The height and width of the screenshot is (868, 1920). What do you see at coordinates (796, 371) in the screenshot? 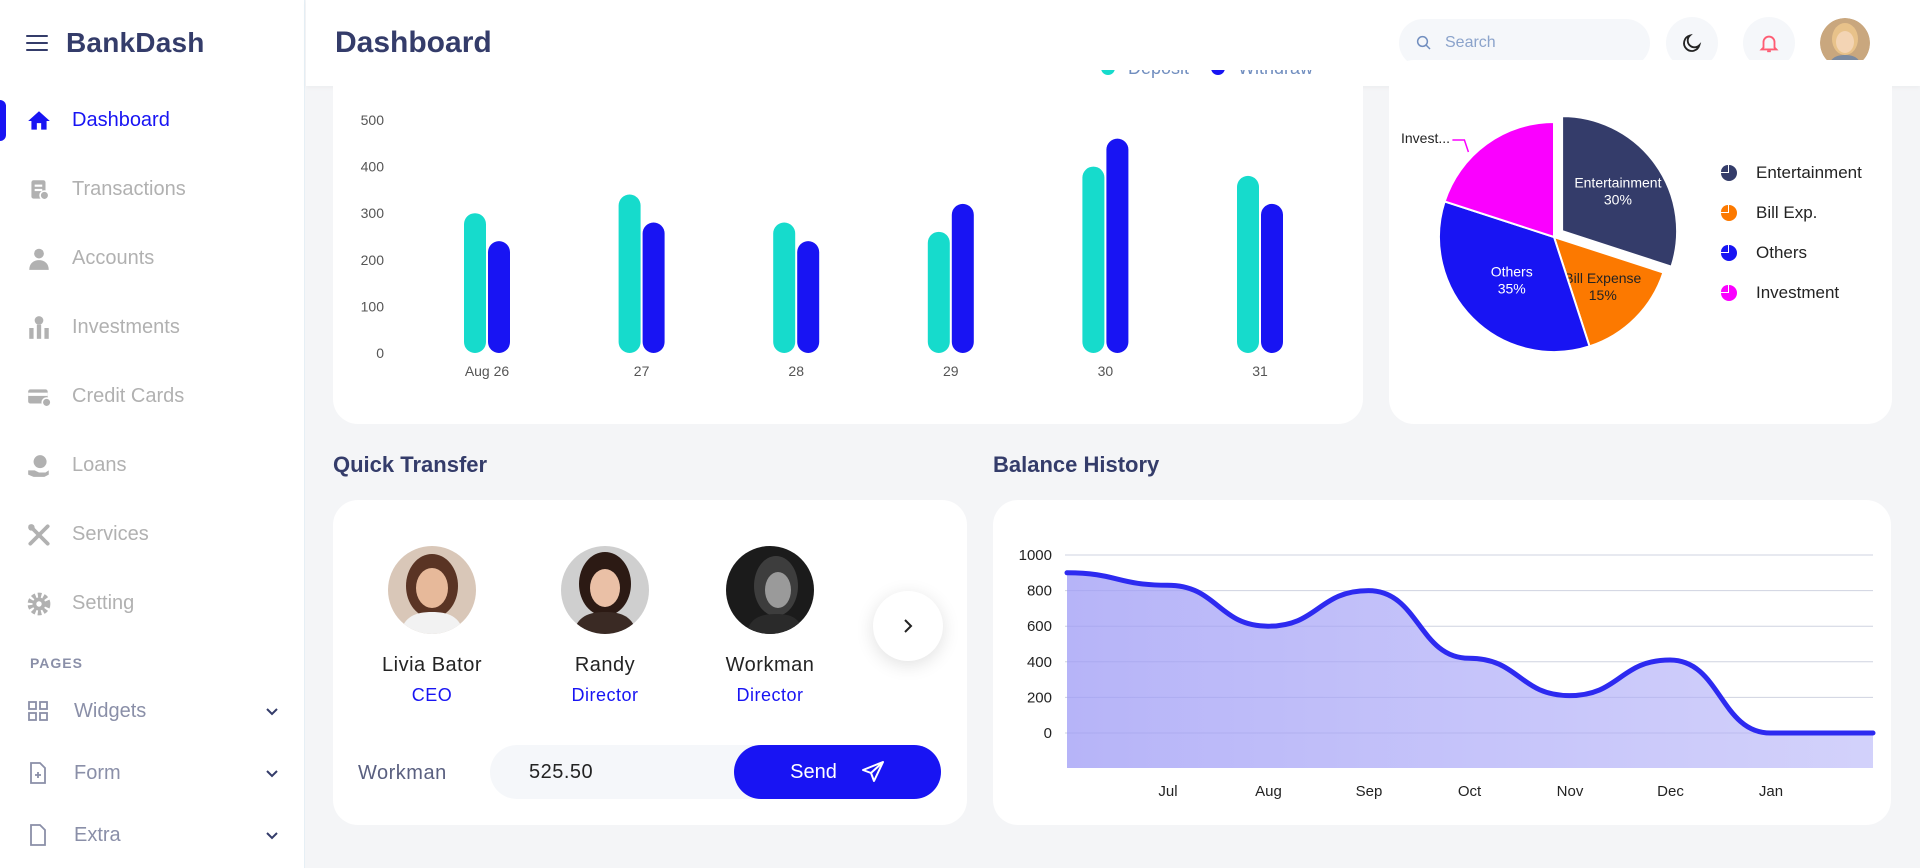
I see `x-tick-label: 28` at bounding box center [796, 371].